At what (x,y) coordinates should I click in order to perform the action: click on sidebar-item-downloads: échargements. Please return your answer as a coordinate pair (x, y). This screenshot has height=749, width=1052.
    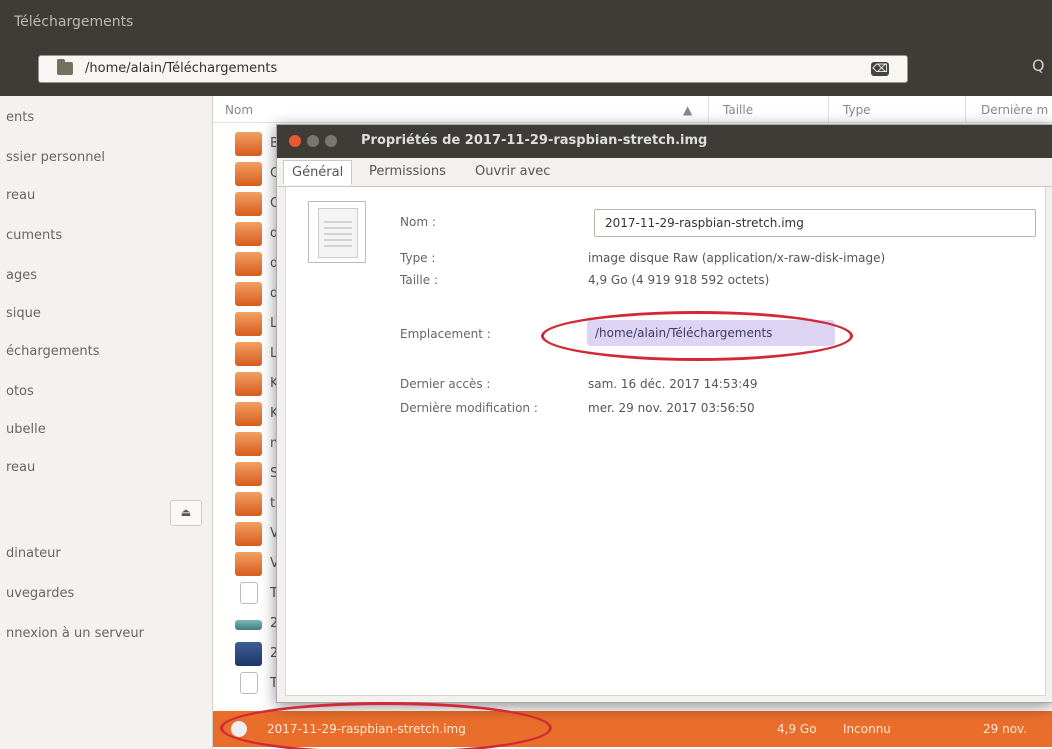
    Looking at the image, I should click on (53, 351).